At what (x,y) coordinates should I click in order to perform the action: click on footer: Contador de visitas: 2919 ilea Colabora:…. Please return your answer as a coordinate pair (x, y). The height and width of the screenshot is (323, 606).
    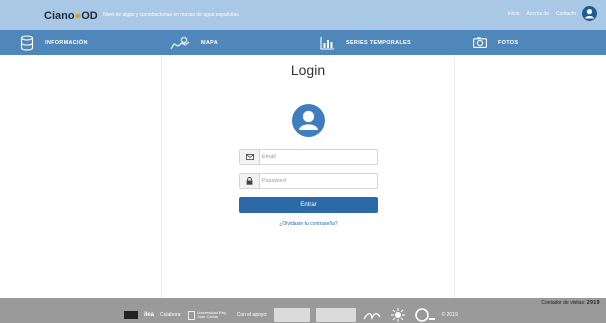
    Looking at the image, I should click on (303, 310).